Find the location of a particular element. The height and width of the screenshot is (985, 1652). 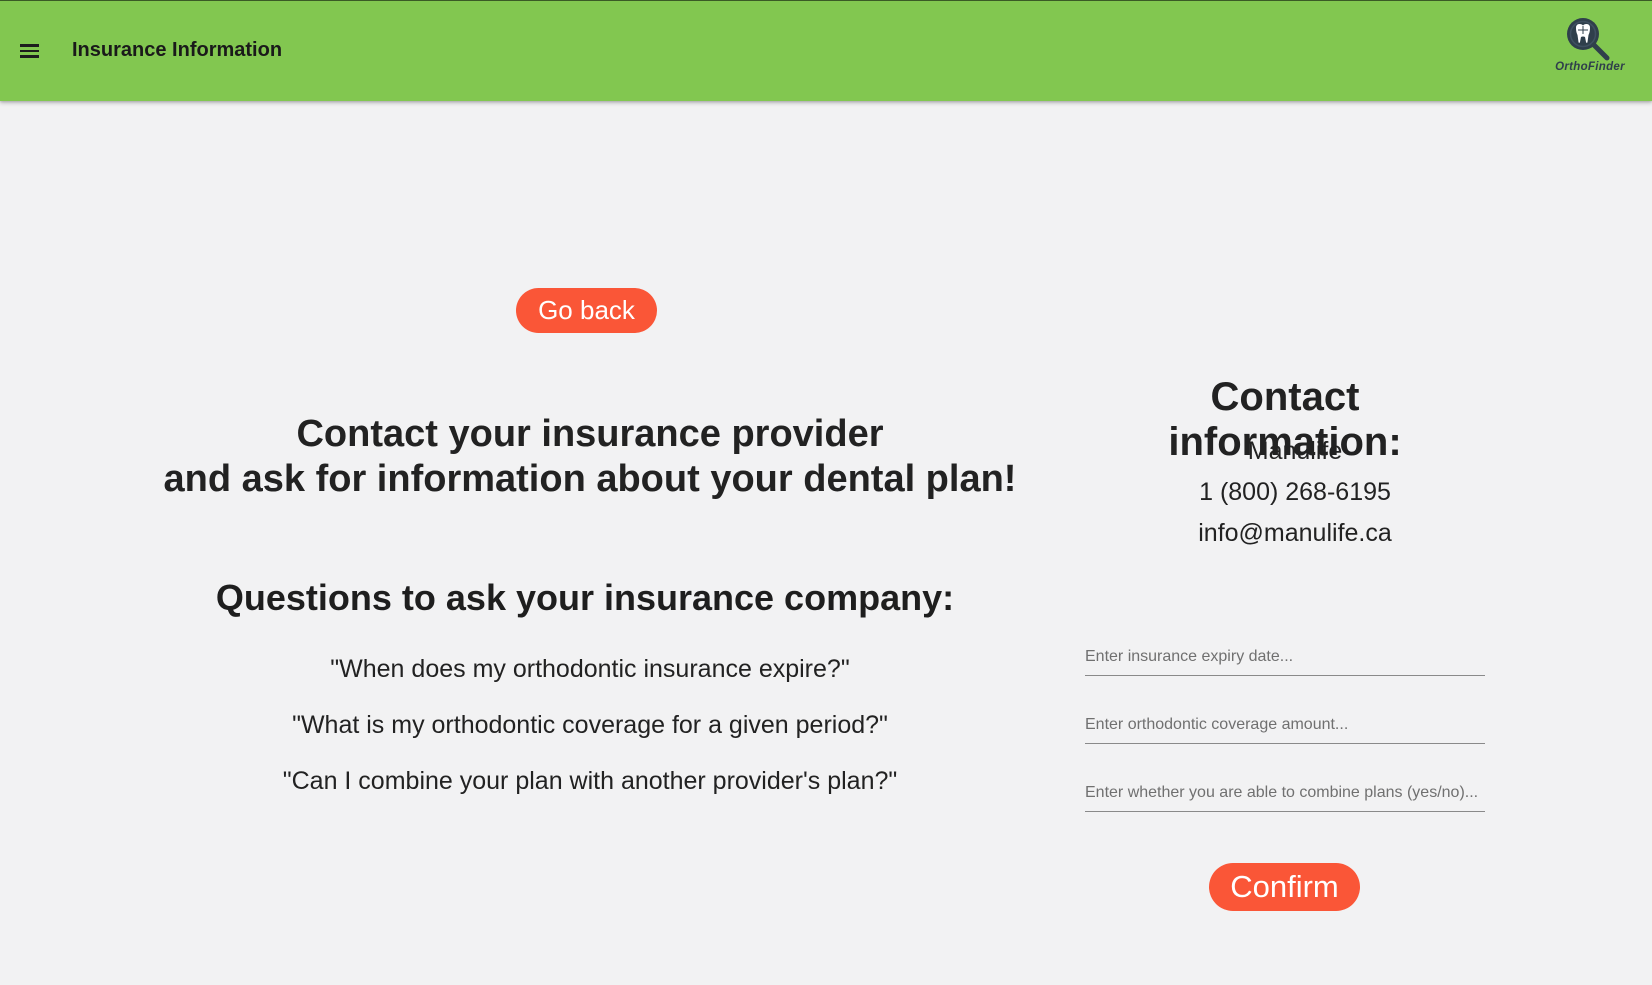

expiry-date-input is located at coordinates (1285, 657).